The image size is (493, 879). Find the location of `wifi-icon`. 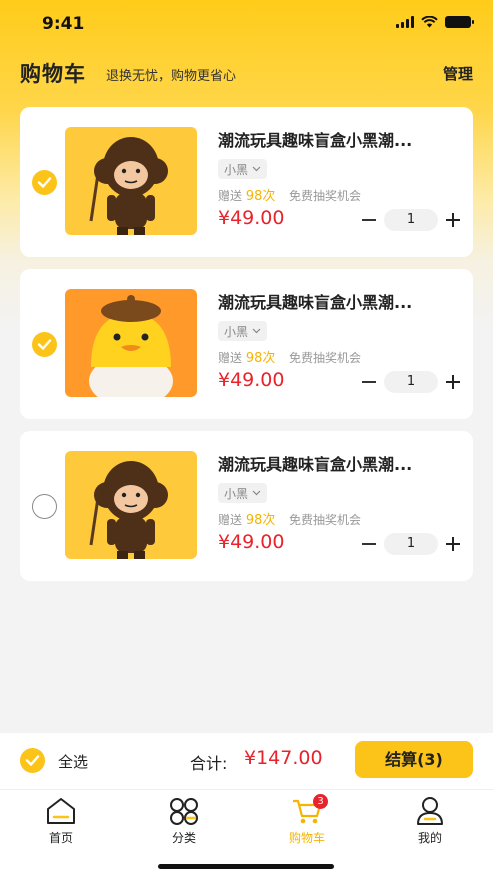

wifi-icon is located at coordinates (429, 22).